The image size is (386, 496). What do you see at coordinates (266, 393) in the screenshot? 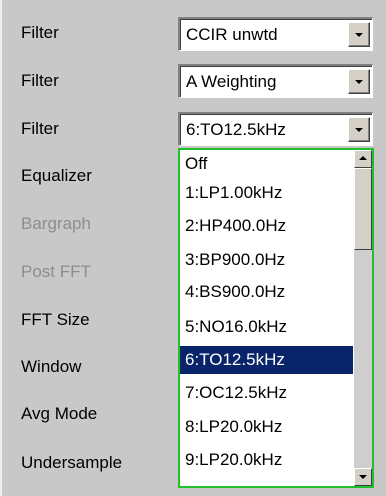
I see `dropdown-option: 7:OC12.5kHz` at bounding box center [266, 393].